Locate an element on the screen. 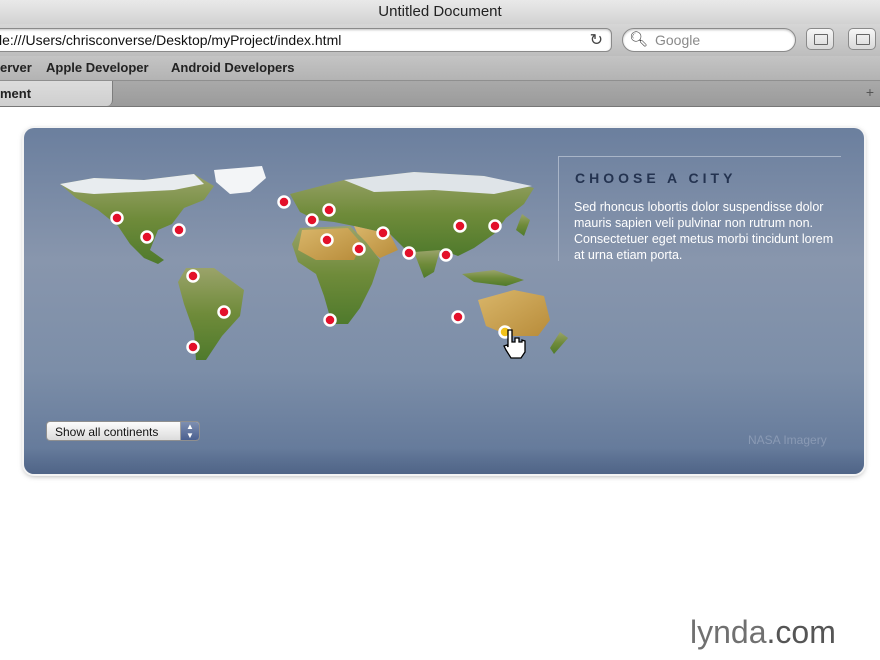 The width and height of the screenshot is (880, 660). bookmark-button is located at coordinates (820, 39).